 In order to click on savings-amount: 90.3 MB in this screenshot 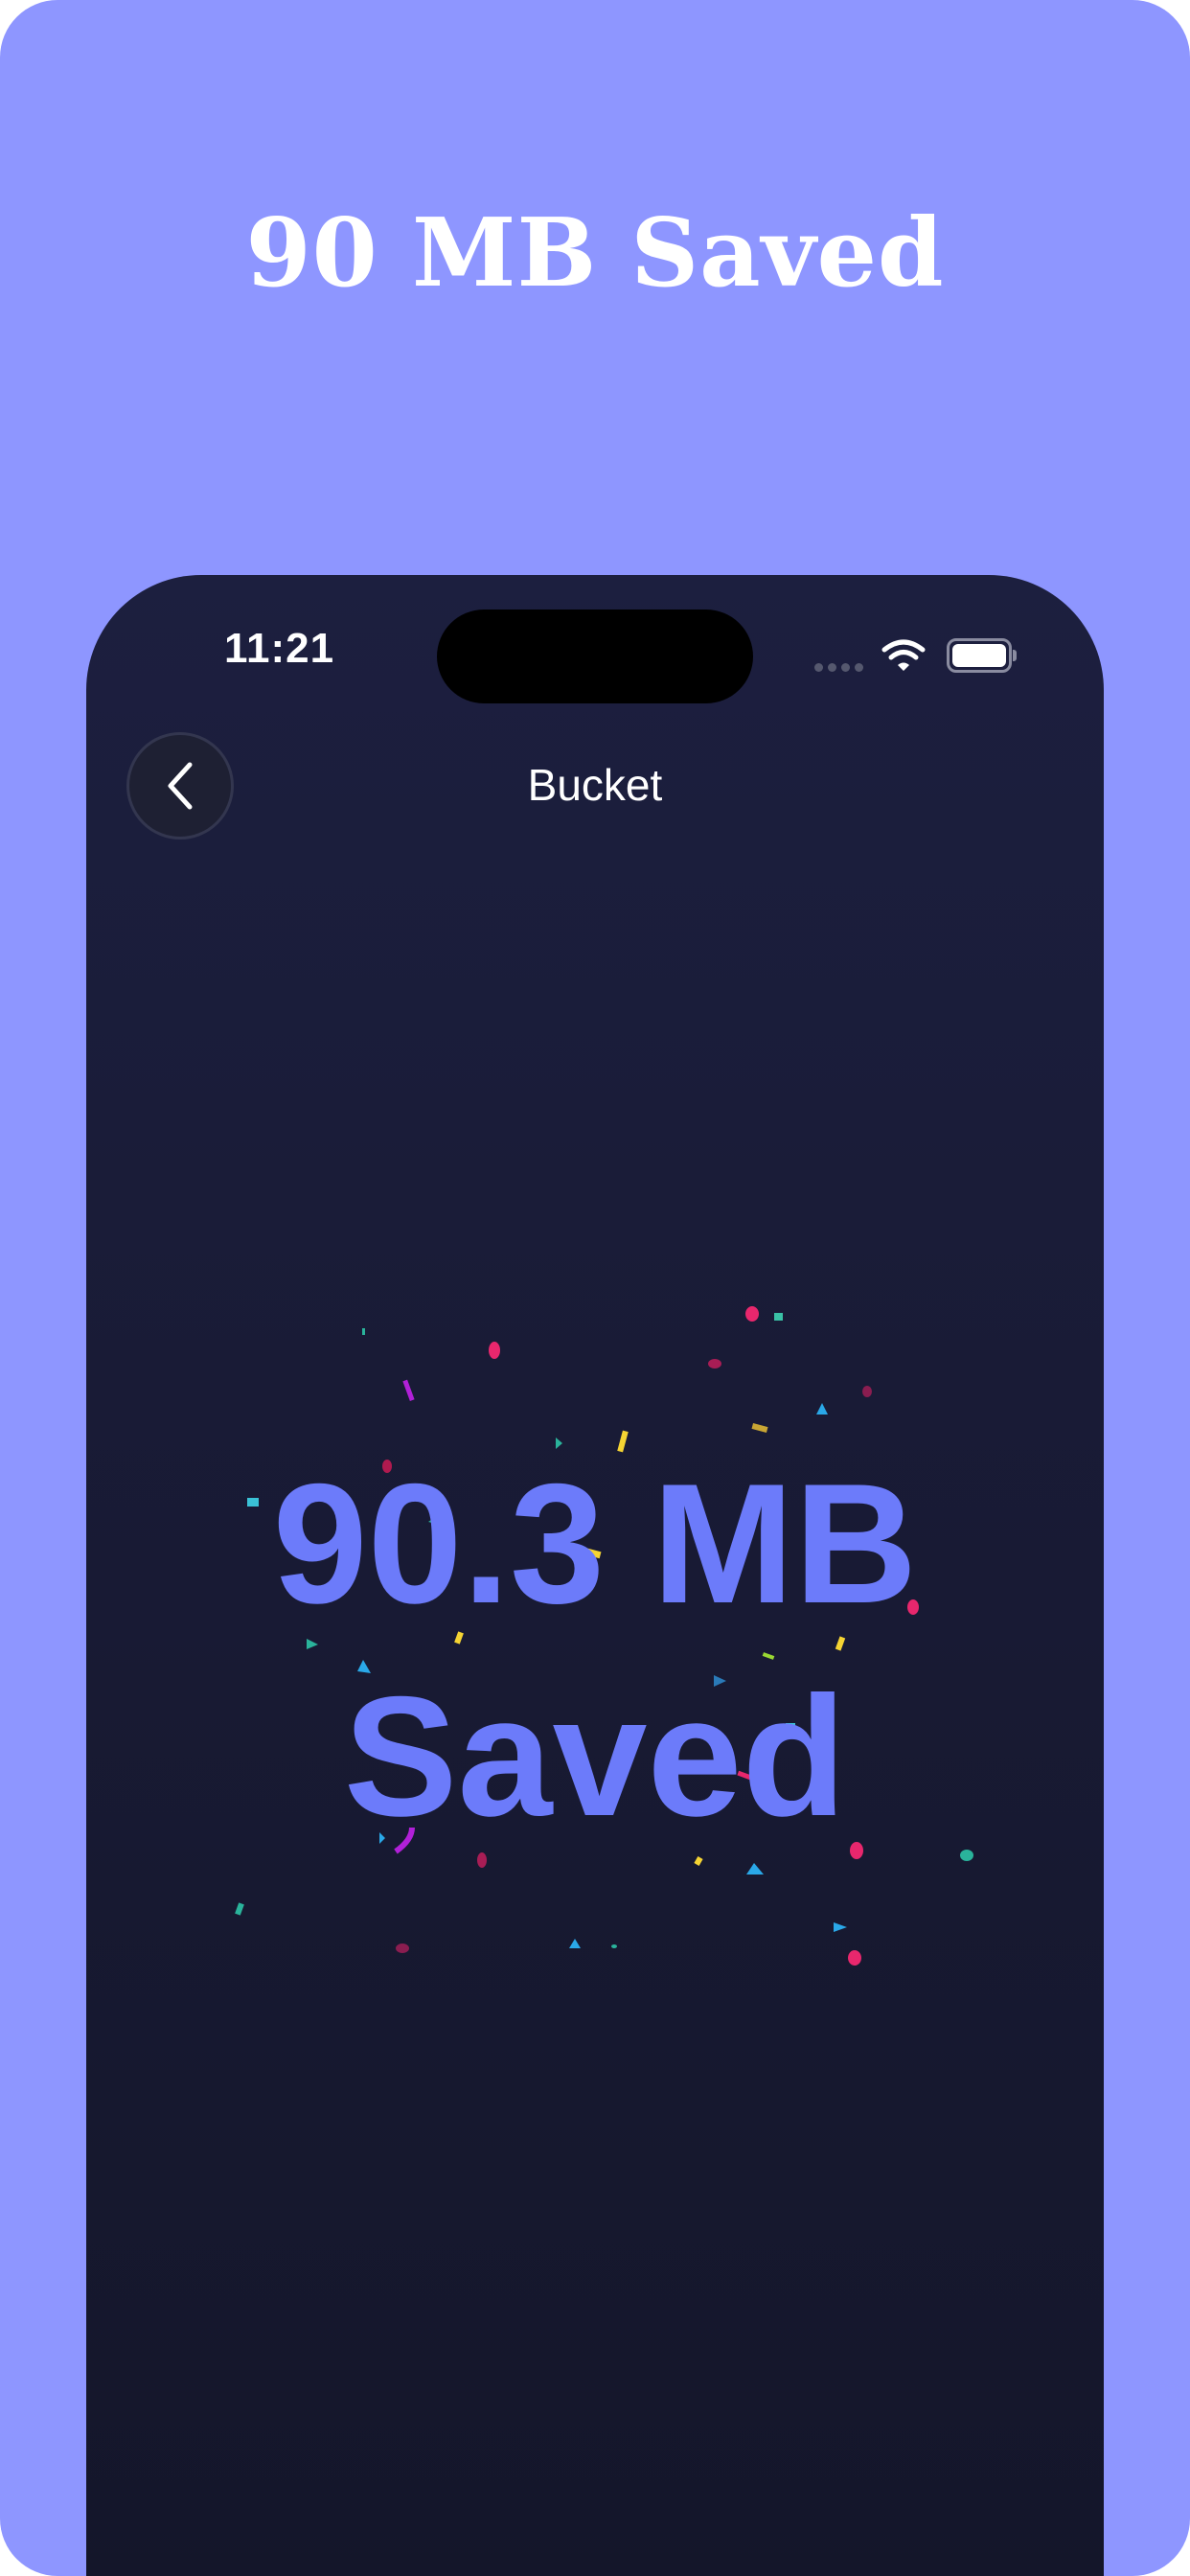, I will do `click(595, 1543)`.